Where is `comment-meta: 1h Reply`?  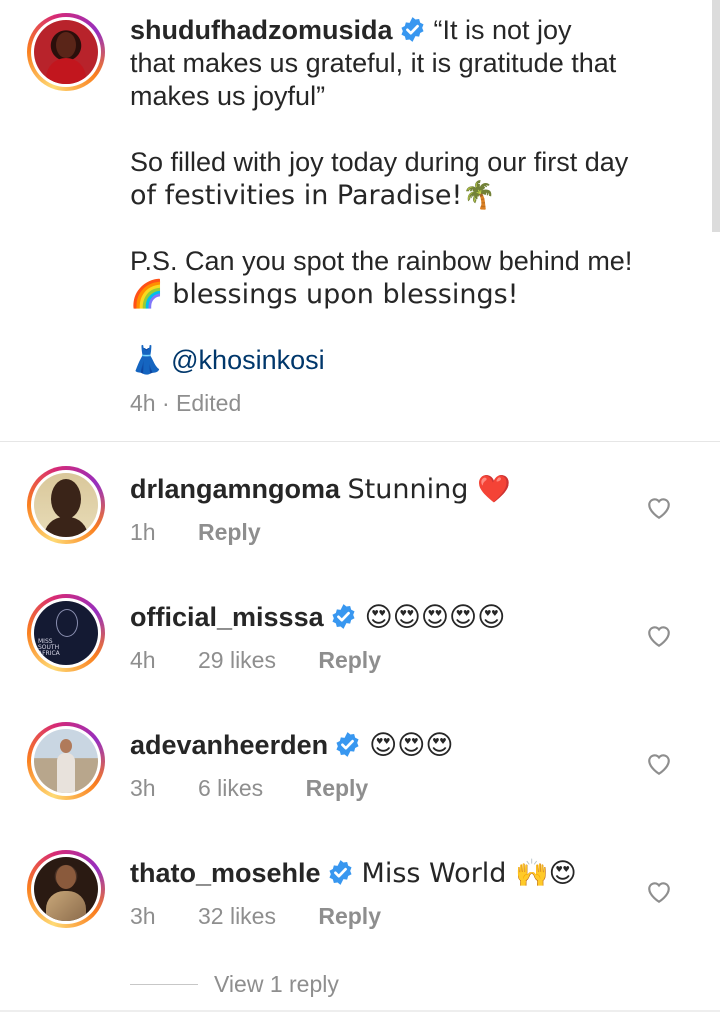
comment-meta: 1h Reply is located at coordinates (213, 532).